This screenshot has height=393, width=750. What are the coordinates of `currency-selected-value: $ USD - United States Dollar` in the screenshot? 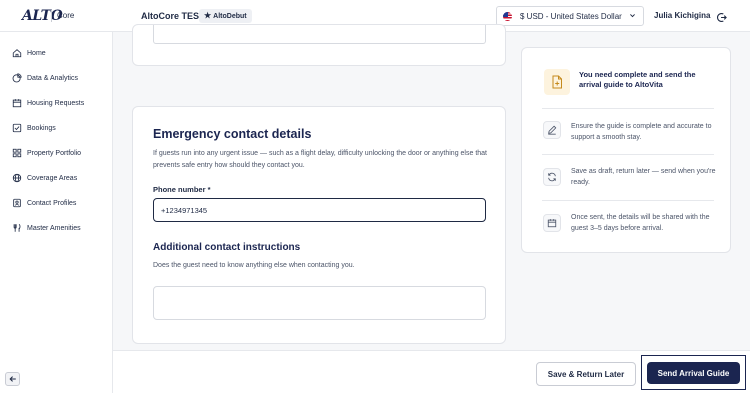 It's located at (571, 16).